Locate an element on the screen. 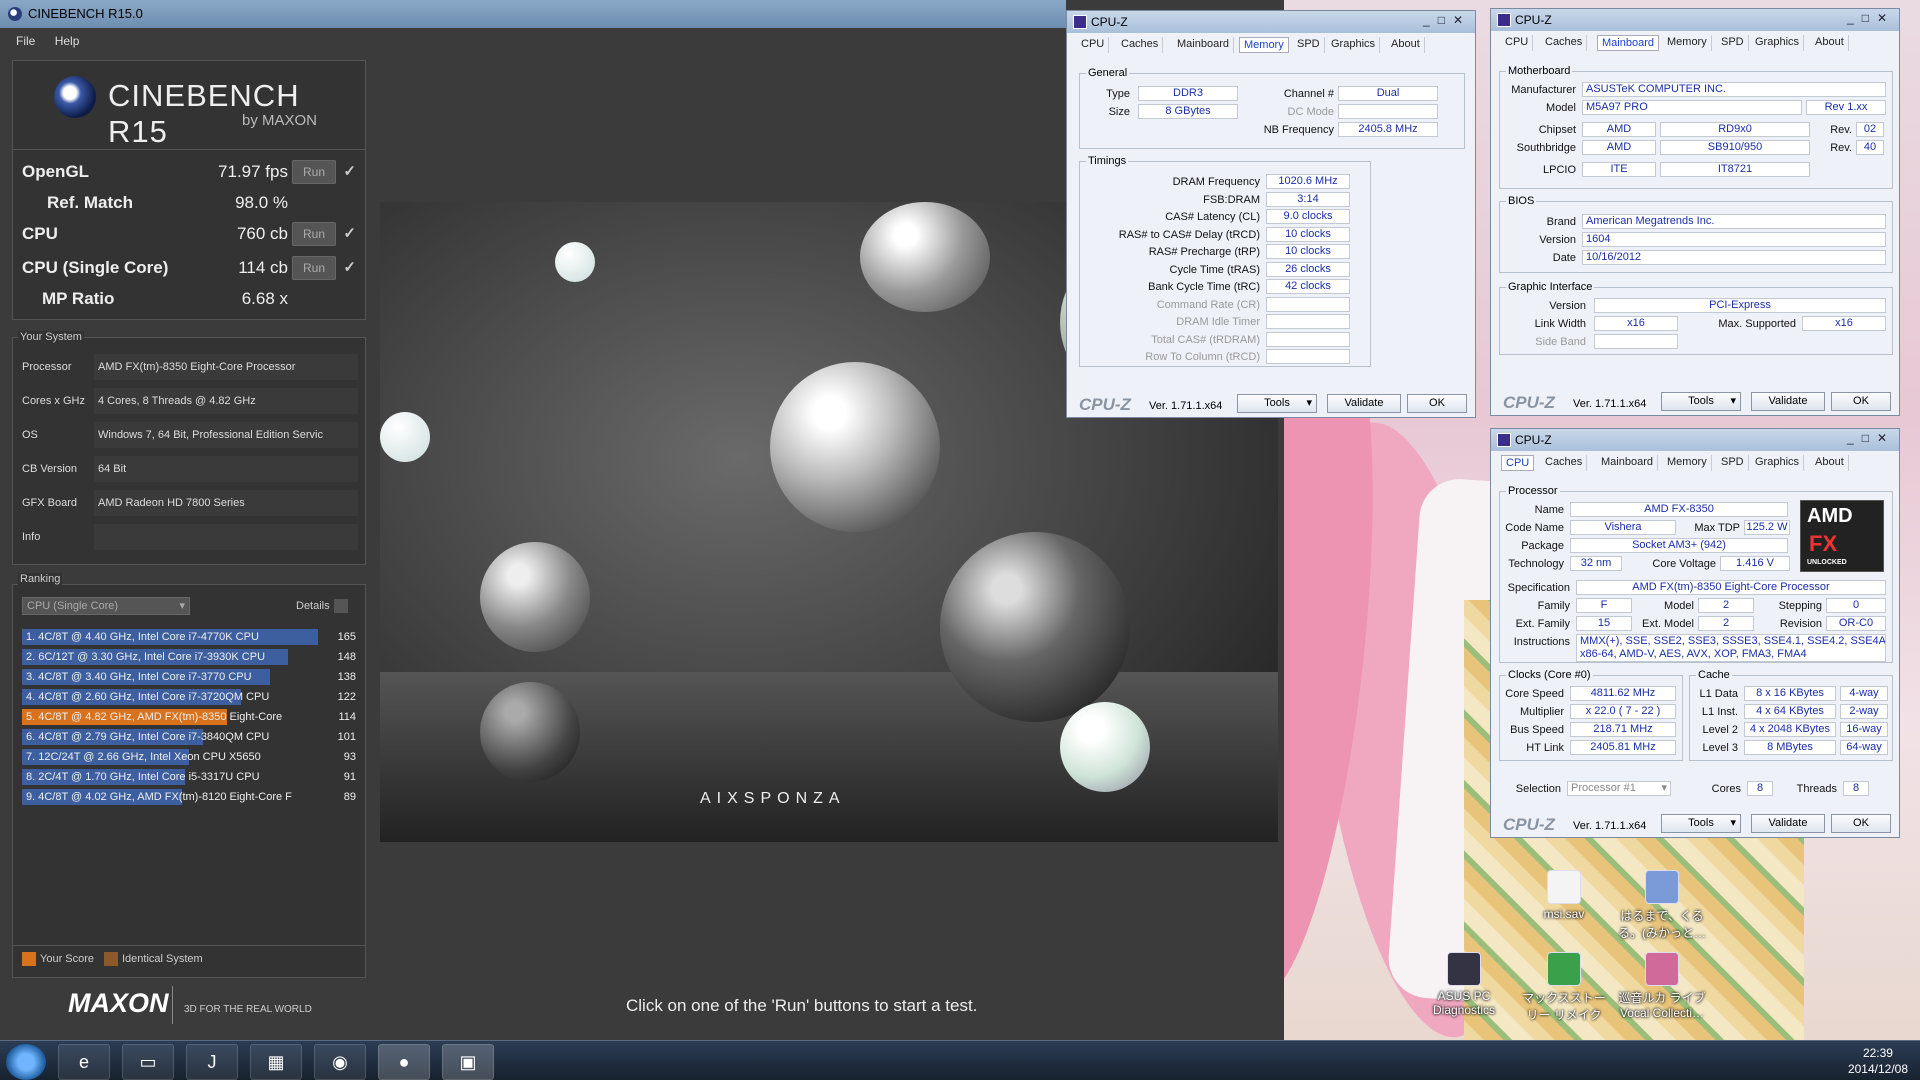  mb-manufacturer: ASUSTeK COMPUTER INC. is located at coordinates (1734, 89).